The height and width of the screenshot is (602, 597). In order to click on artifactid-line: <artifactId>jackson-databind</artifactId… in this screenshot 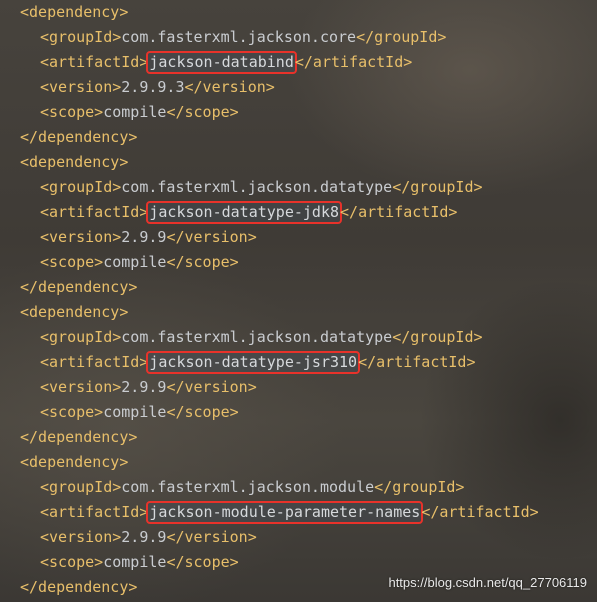, I will do `click(226, 62)`.